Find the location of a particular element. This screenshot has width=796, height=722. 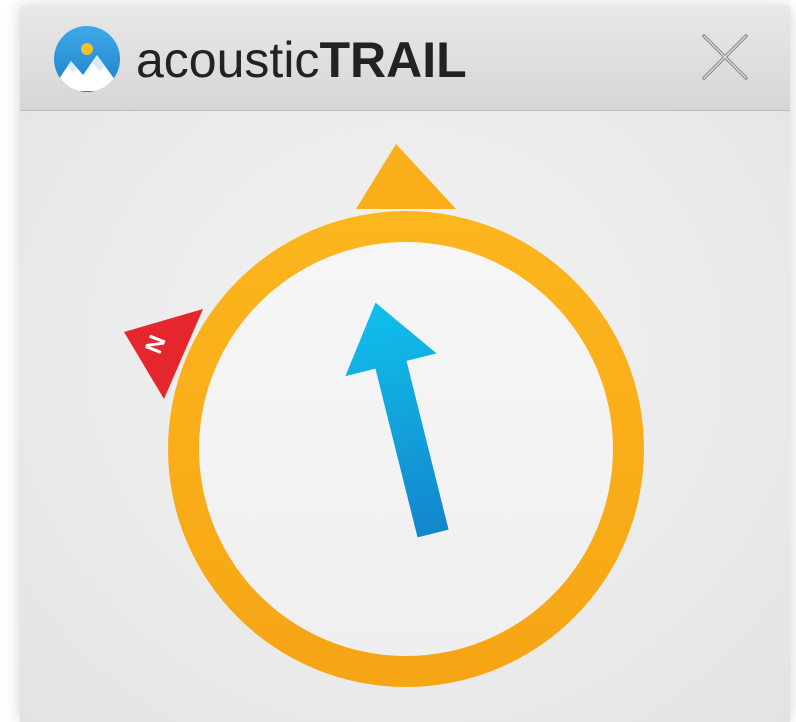

app-title-light: acoustic is located at coordinates (228, 60).